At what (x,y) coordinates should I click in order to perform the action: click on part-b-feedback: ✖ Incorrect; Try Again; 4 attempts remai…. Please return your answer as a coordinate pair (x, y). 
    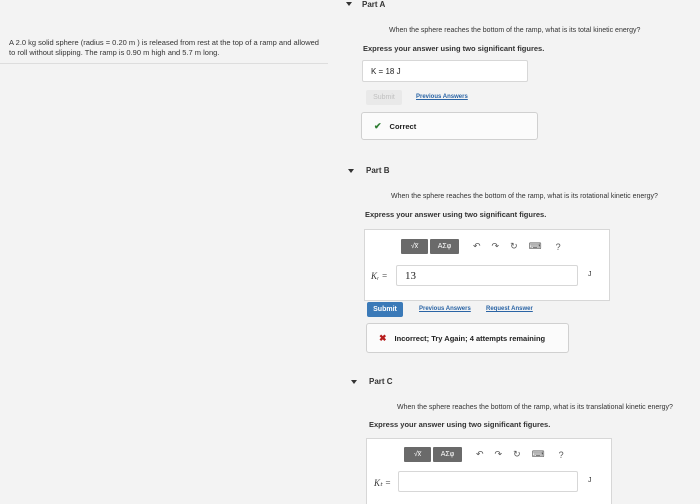
    Looking at the image, I should click on (467, 338).